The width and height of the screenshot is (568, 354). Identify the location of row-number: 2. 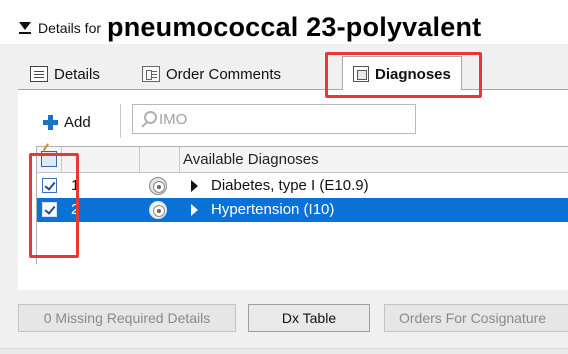
(75, 209).